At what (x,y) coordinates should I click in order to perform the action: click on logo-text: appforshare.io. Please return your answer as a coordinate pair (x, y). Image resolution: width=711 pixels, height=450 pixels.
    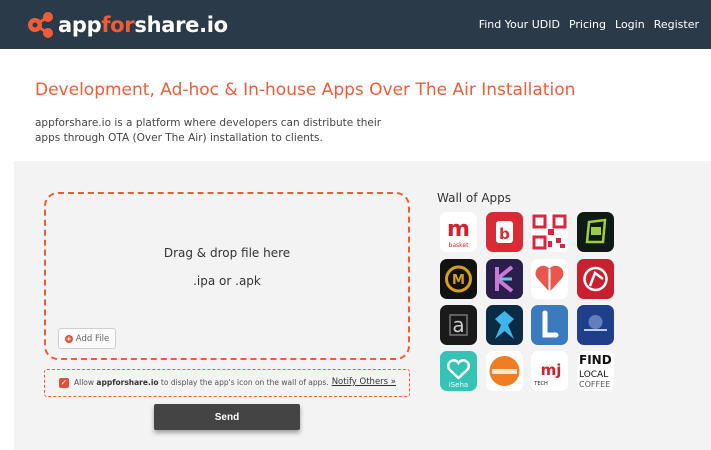
    Looking at the image, I should click on (143, 25).